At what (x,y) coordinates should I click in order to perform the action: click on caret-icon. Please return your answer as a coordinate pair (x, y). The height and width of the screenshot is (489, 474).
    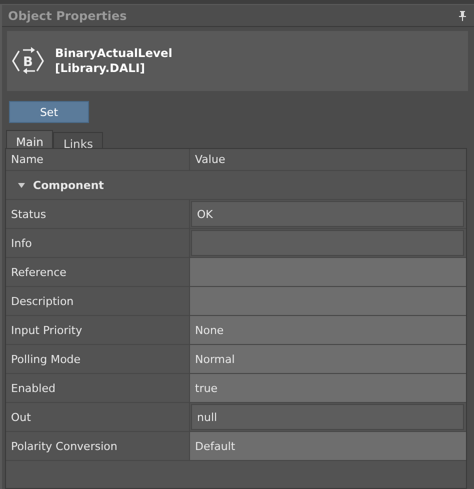
    Looking at the image, I should click on (21, 185).